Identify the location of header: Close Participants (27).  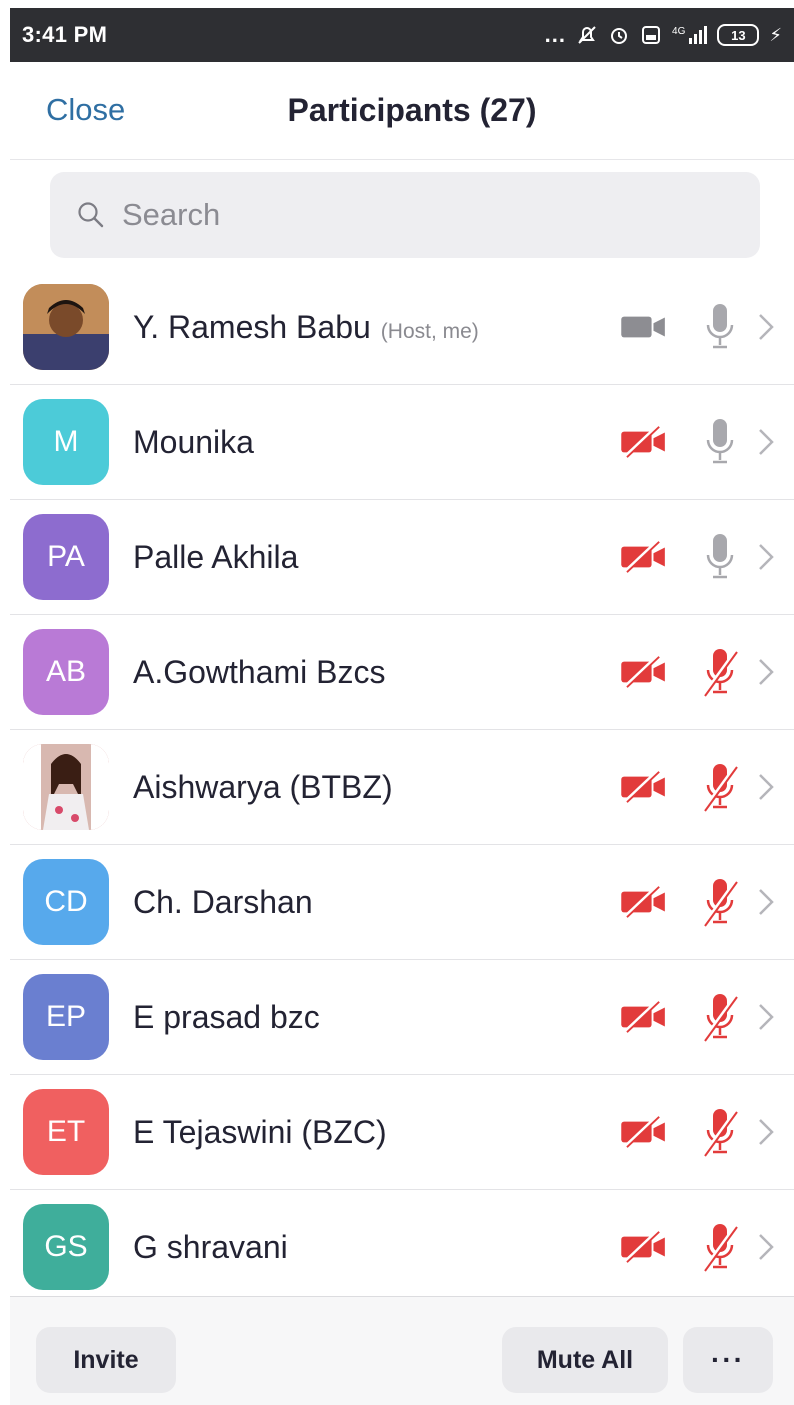
(402, 111).